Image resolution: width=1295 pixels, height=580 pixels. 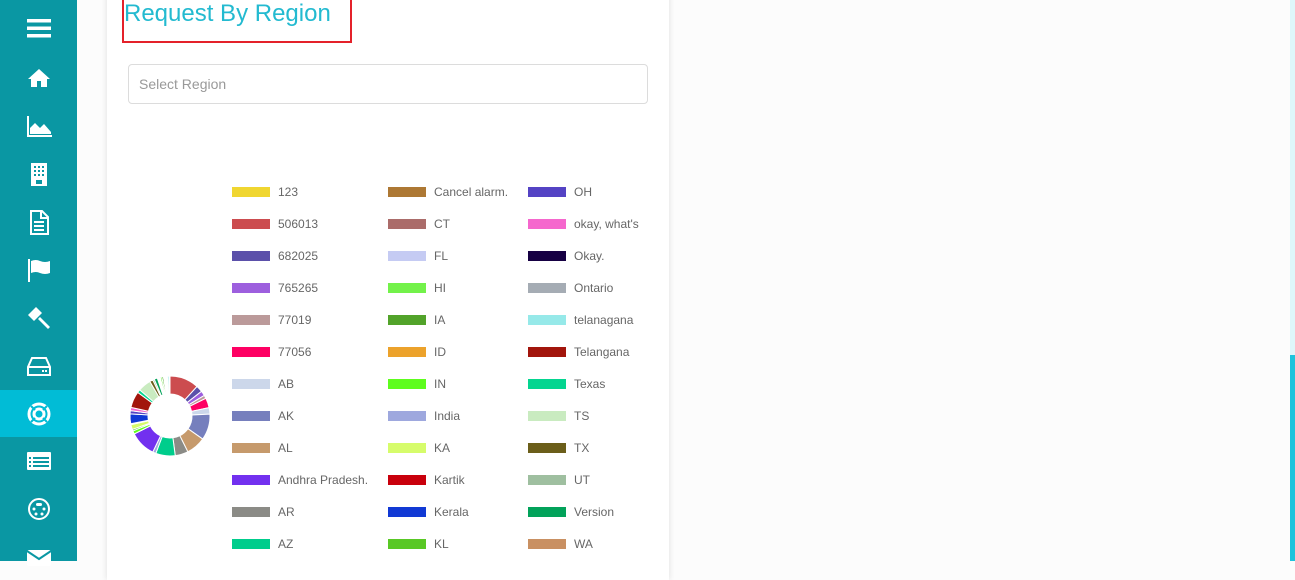 I want to click on legend-item: 77019, so click(x=271, y=320).